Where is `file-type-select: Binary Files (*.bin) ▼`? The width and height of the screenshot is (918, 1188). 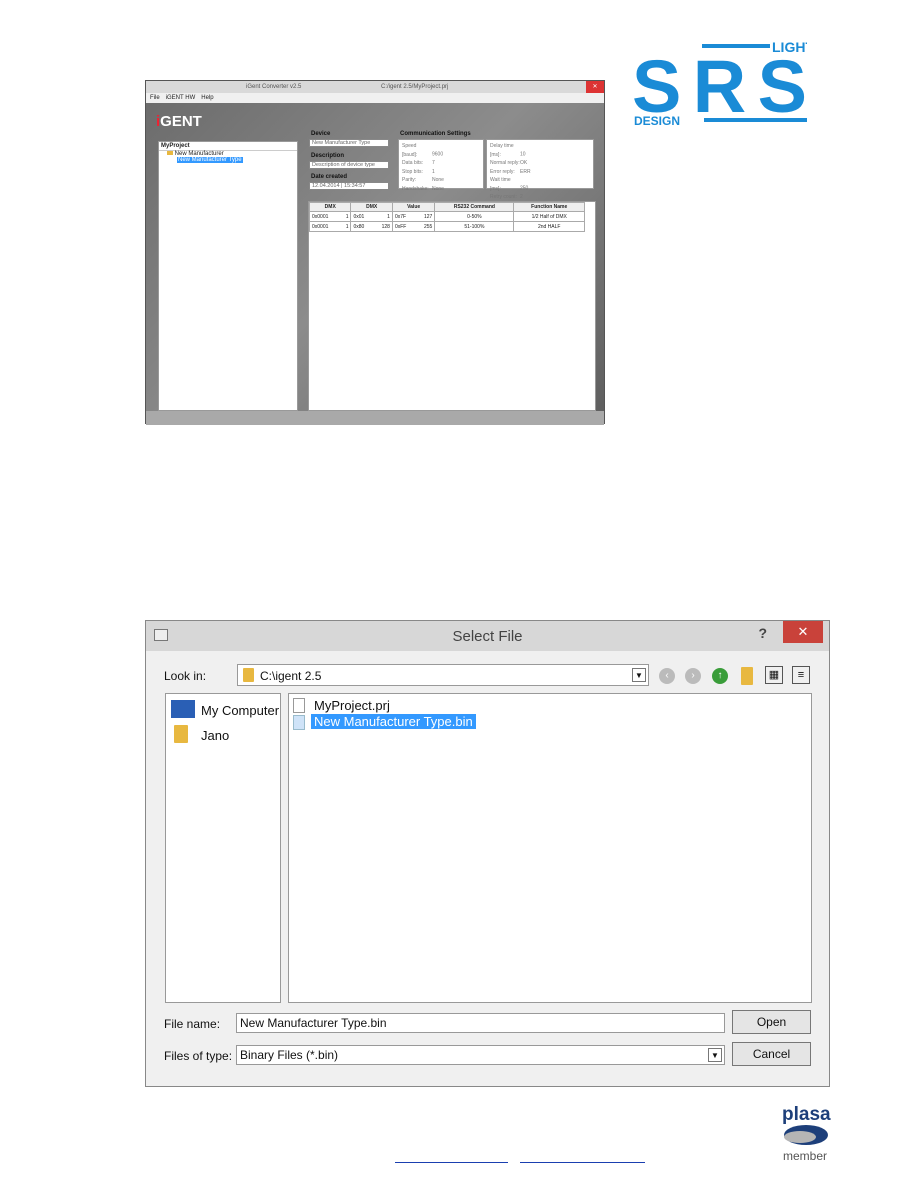 file-type-select: Binary Files (*.bin) ▼ is located at coordinates (480, 1055).